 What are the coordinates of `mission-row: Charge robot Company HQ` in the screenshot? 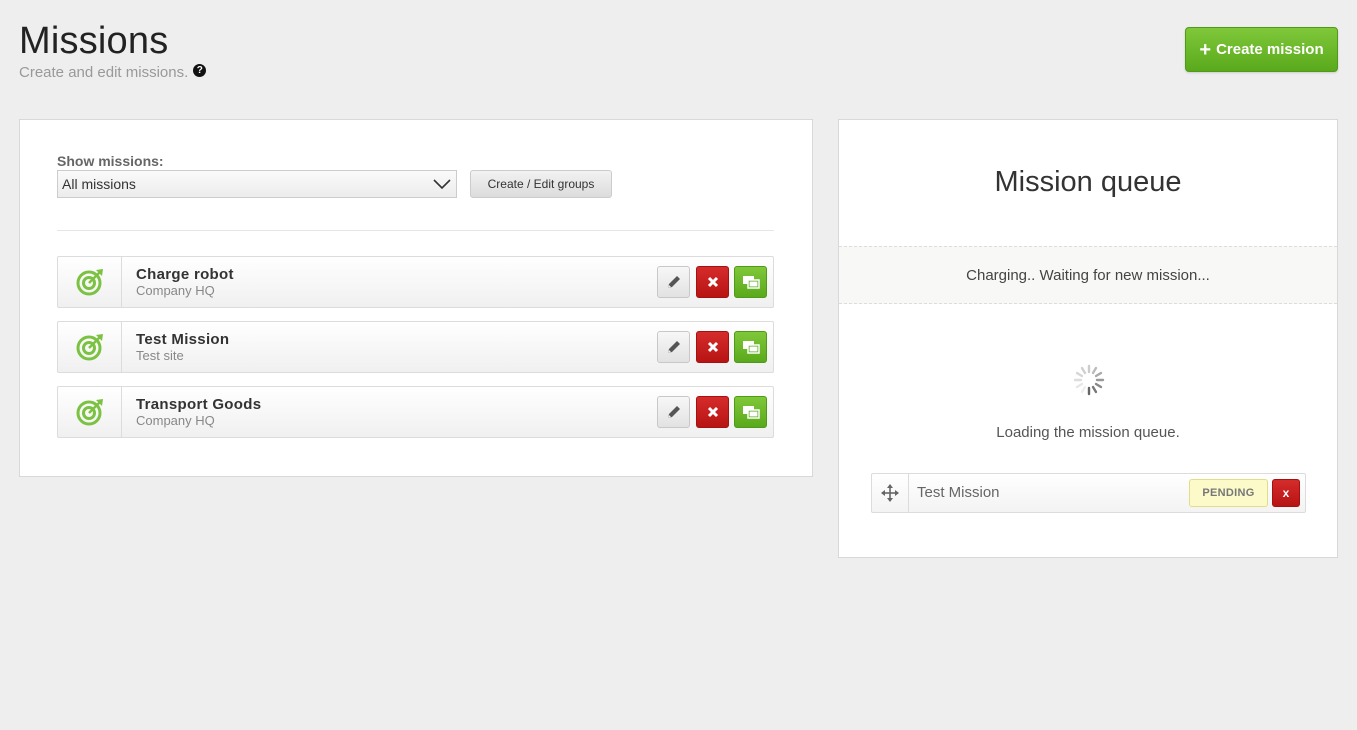 It's located at (415, 282).